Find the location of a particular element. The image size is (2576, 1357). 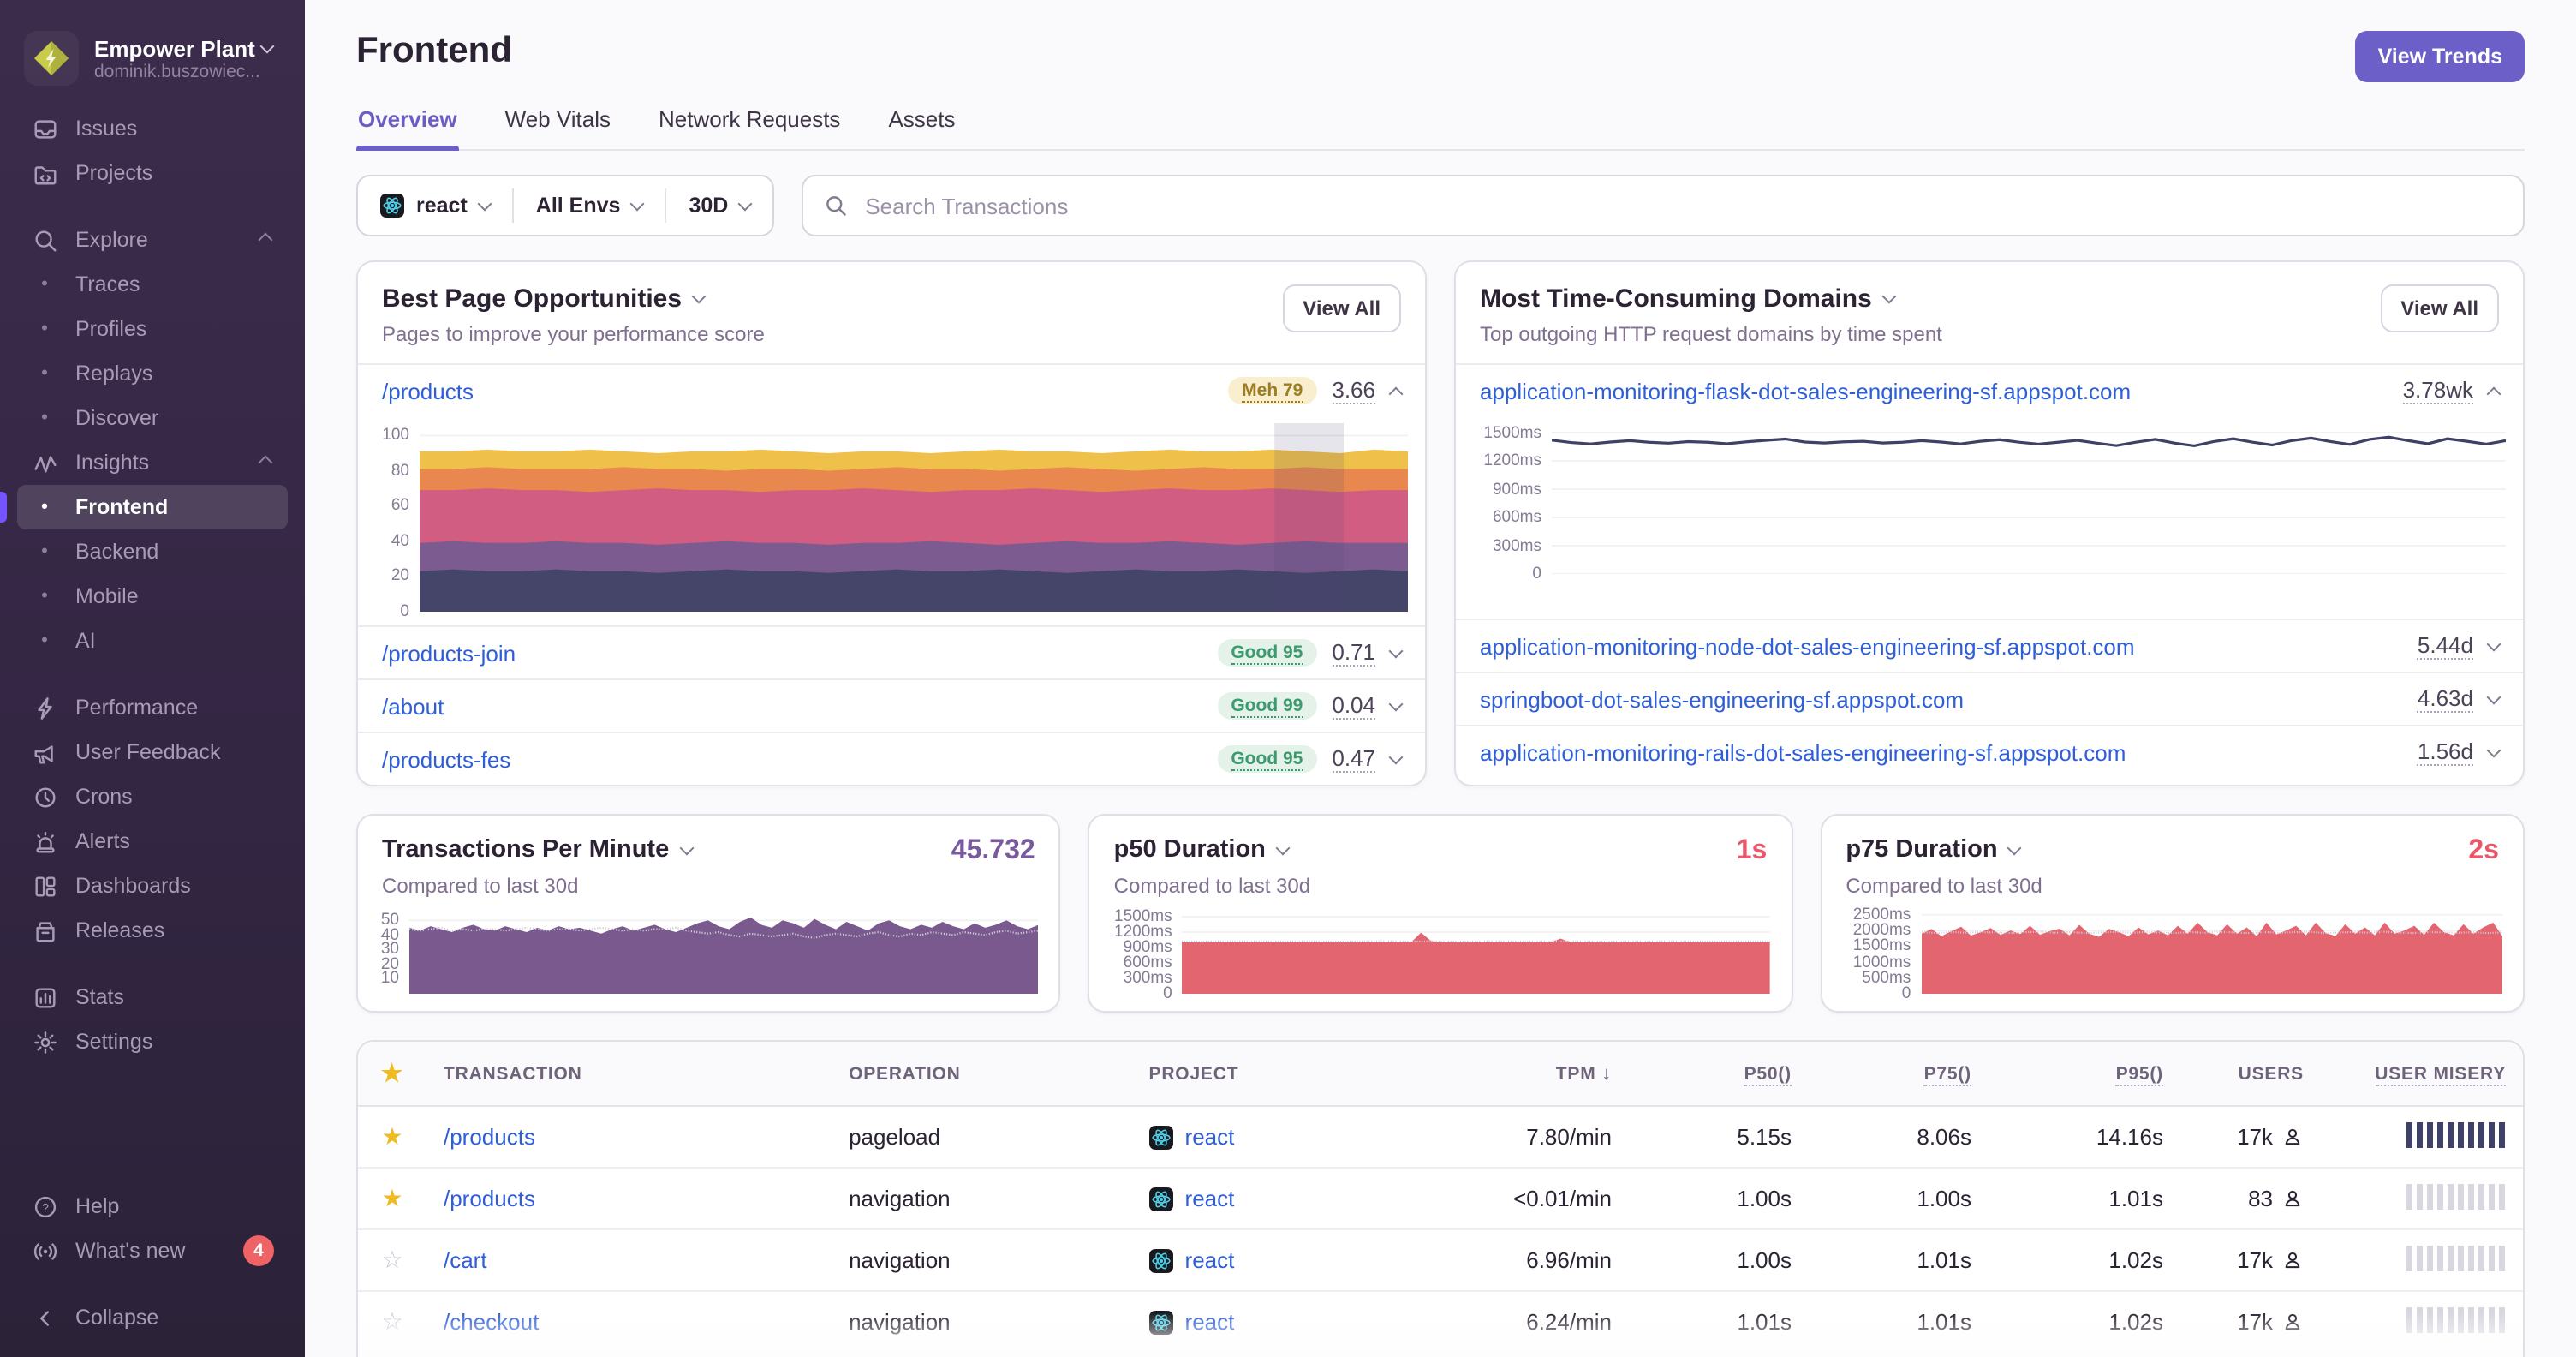

opportunity-row: /about Good 99 0.04 is located at coordinates (891, 705).